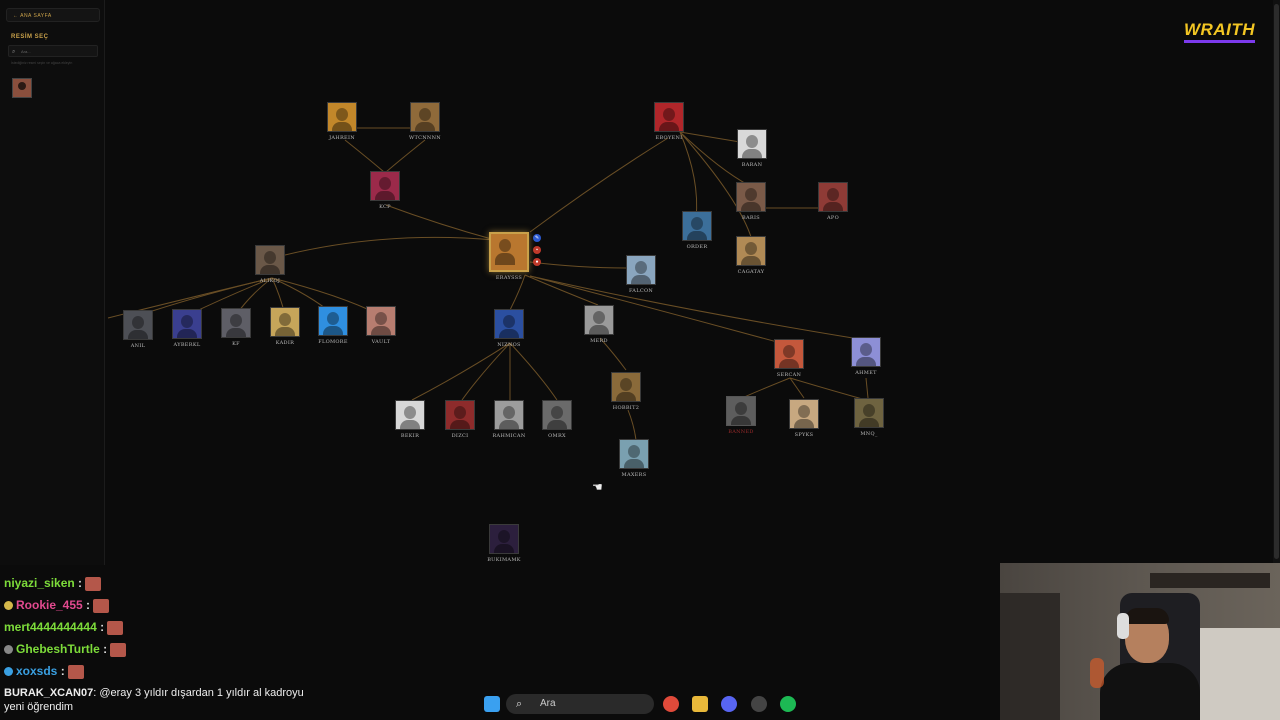  I want to click on node-label: ERAYSSS, so click(509, 278).